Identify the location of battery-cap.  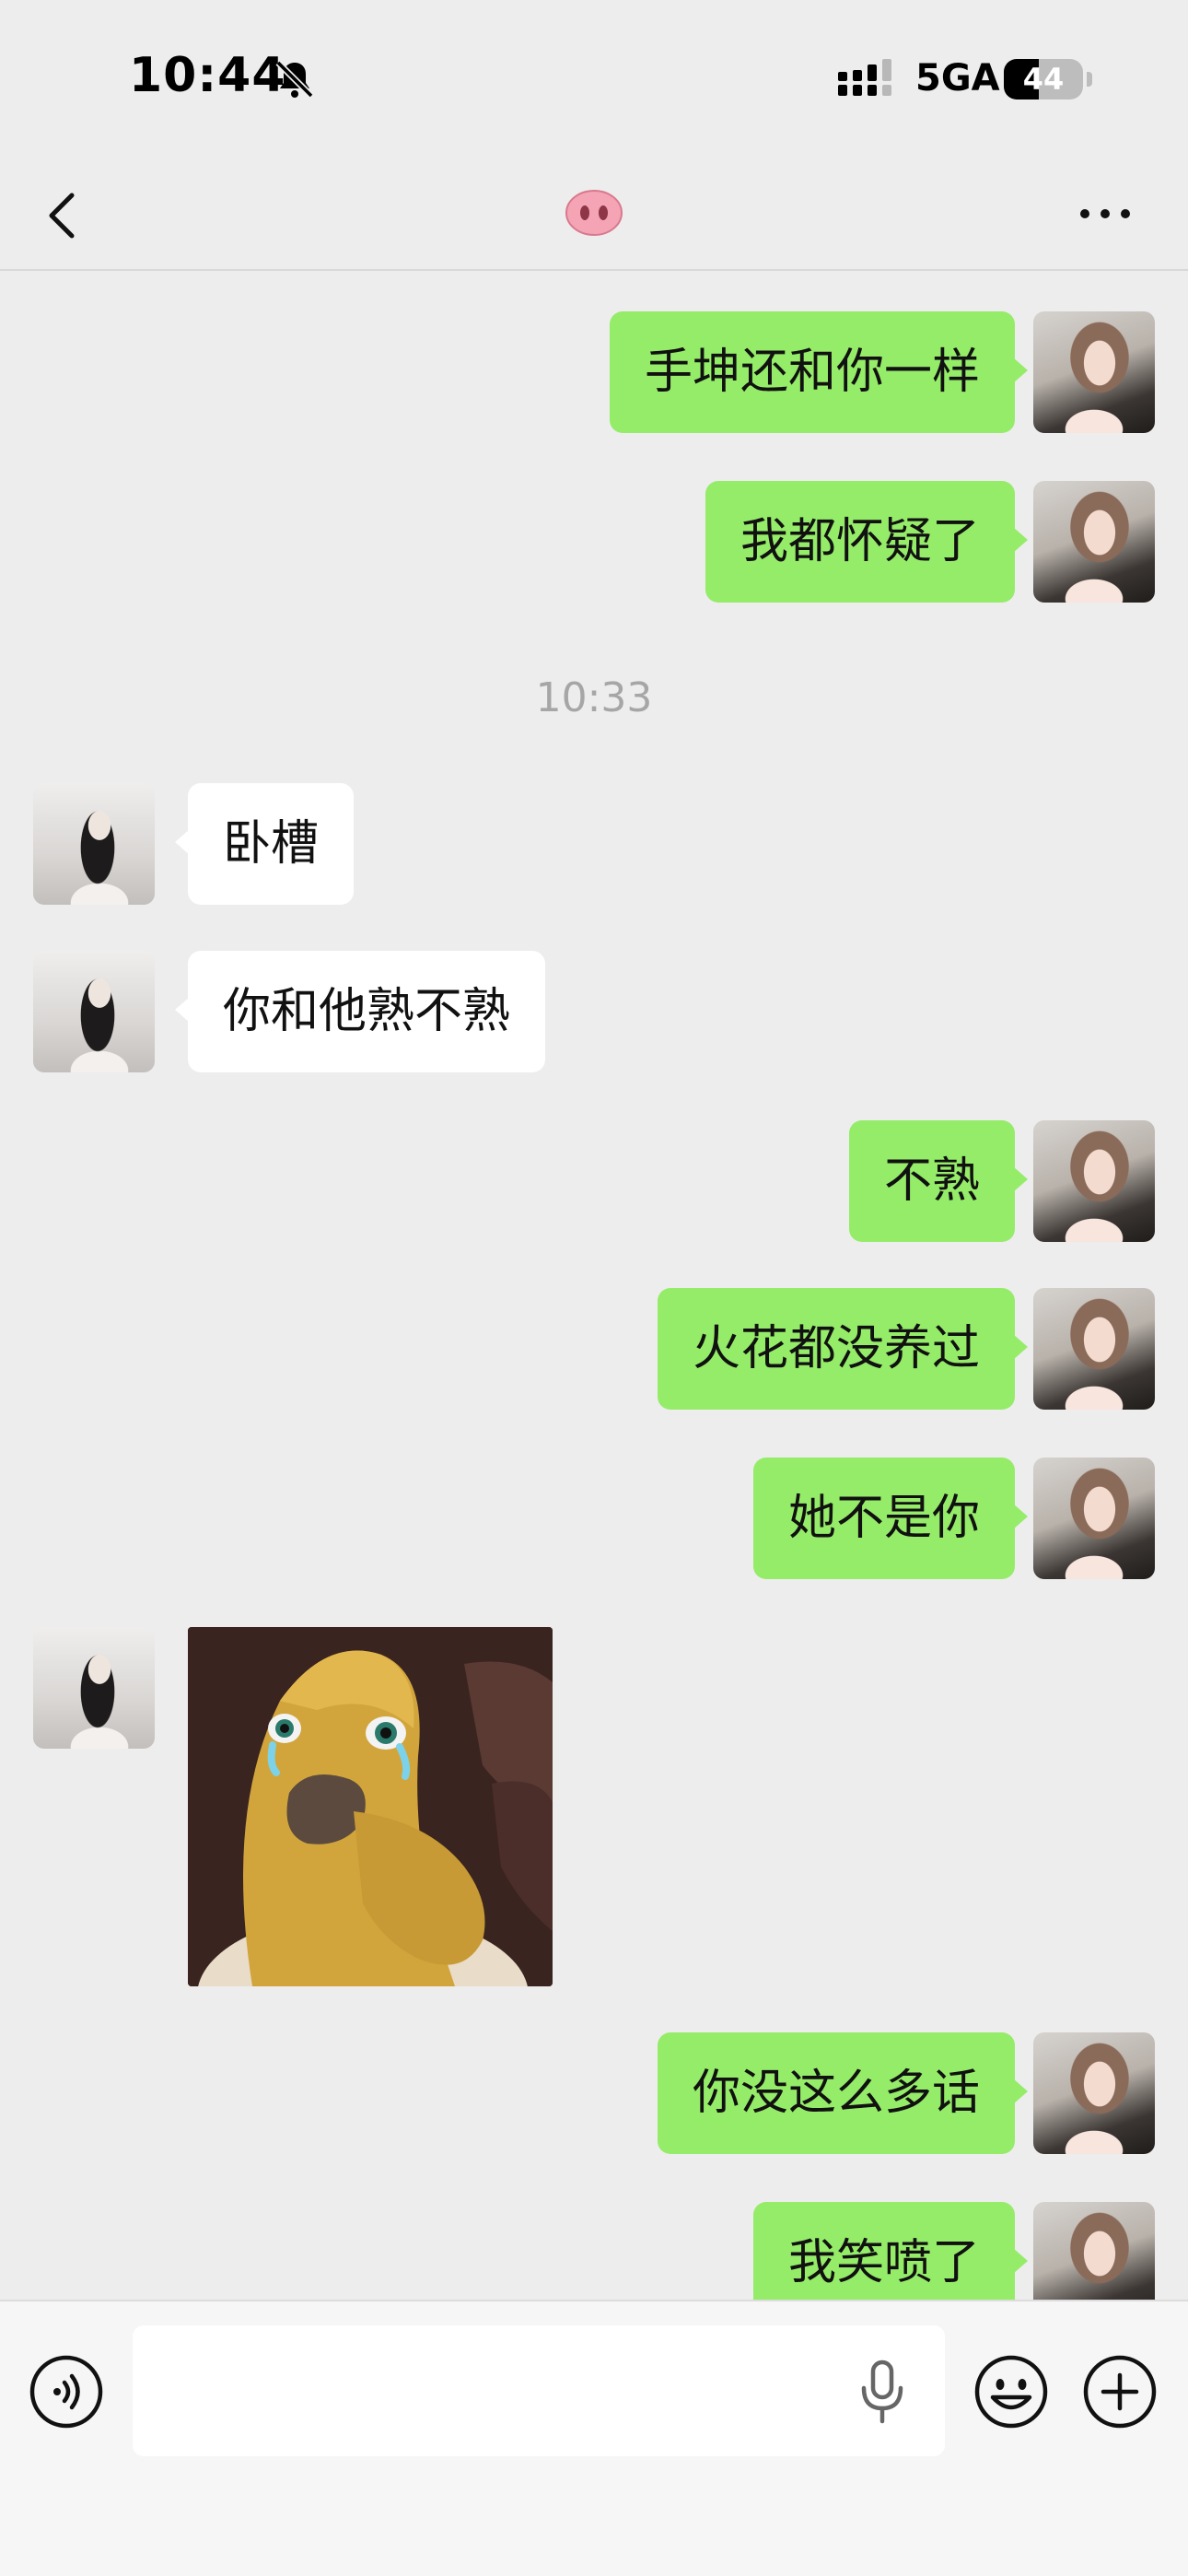
(1089, 79).